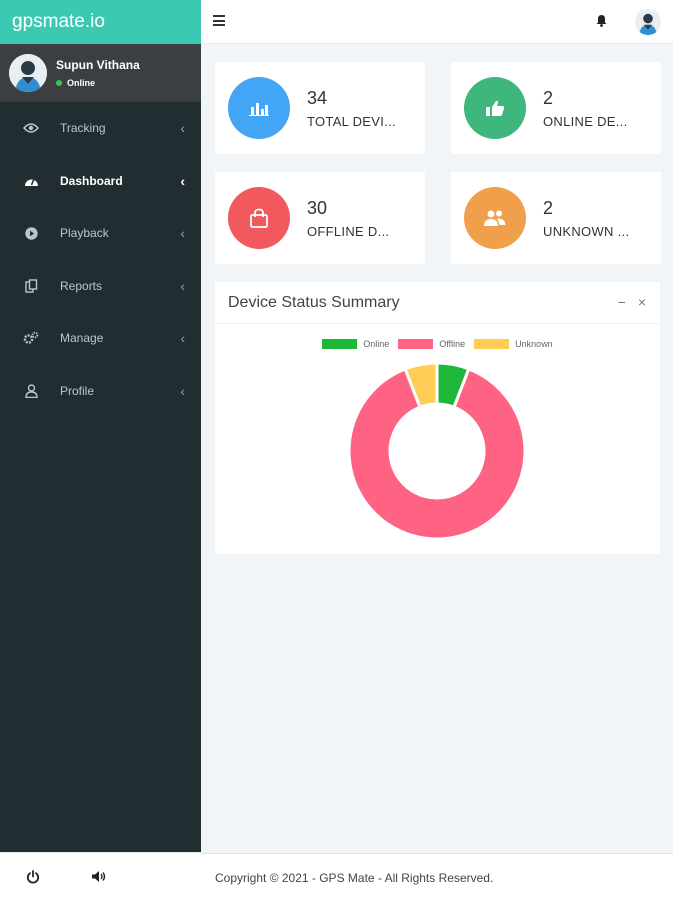 The image size is (673, 900). What do you see at coordinates (100, 22) in the screenshot?
I see `brand-logo: gpsmate.io` at bounding box center [100, 22].